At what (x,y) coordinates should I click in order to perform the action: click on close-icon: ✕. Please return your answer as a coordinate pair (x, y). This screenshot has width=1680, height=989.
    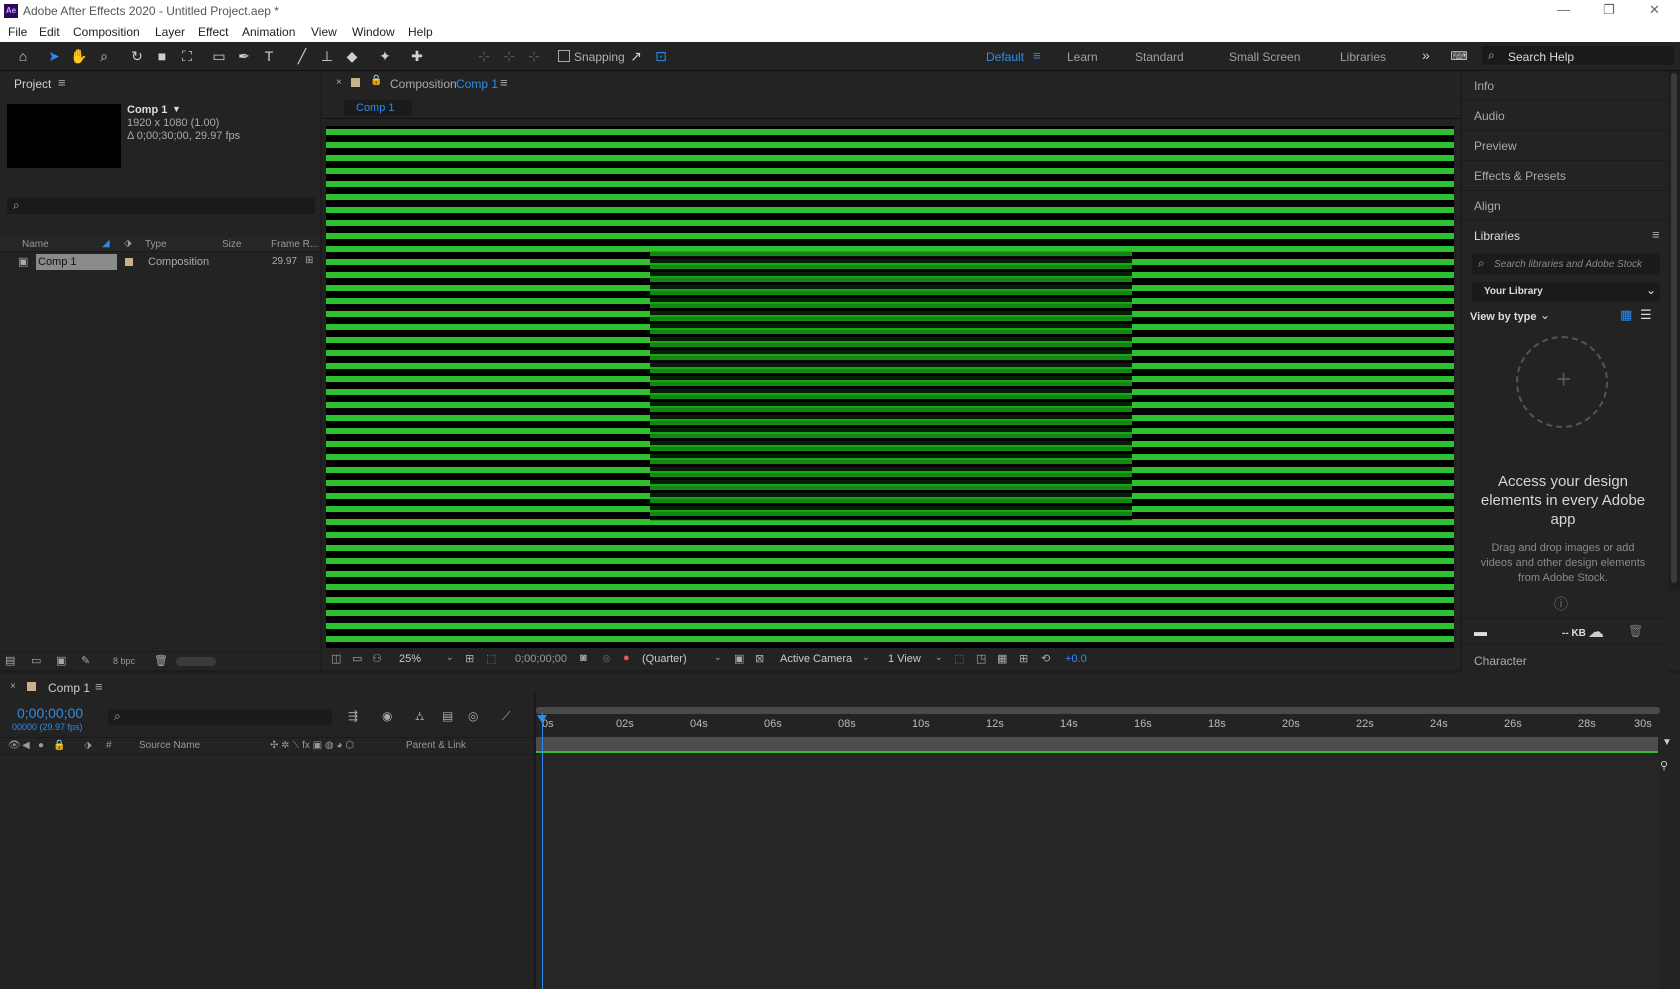
    Looking at the image, I should click on (1654, 10).